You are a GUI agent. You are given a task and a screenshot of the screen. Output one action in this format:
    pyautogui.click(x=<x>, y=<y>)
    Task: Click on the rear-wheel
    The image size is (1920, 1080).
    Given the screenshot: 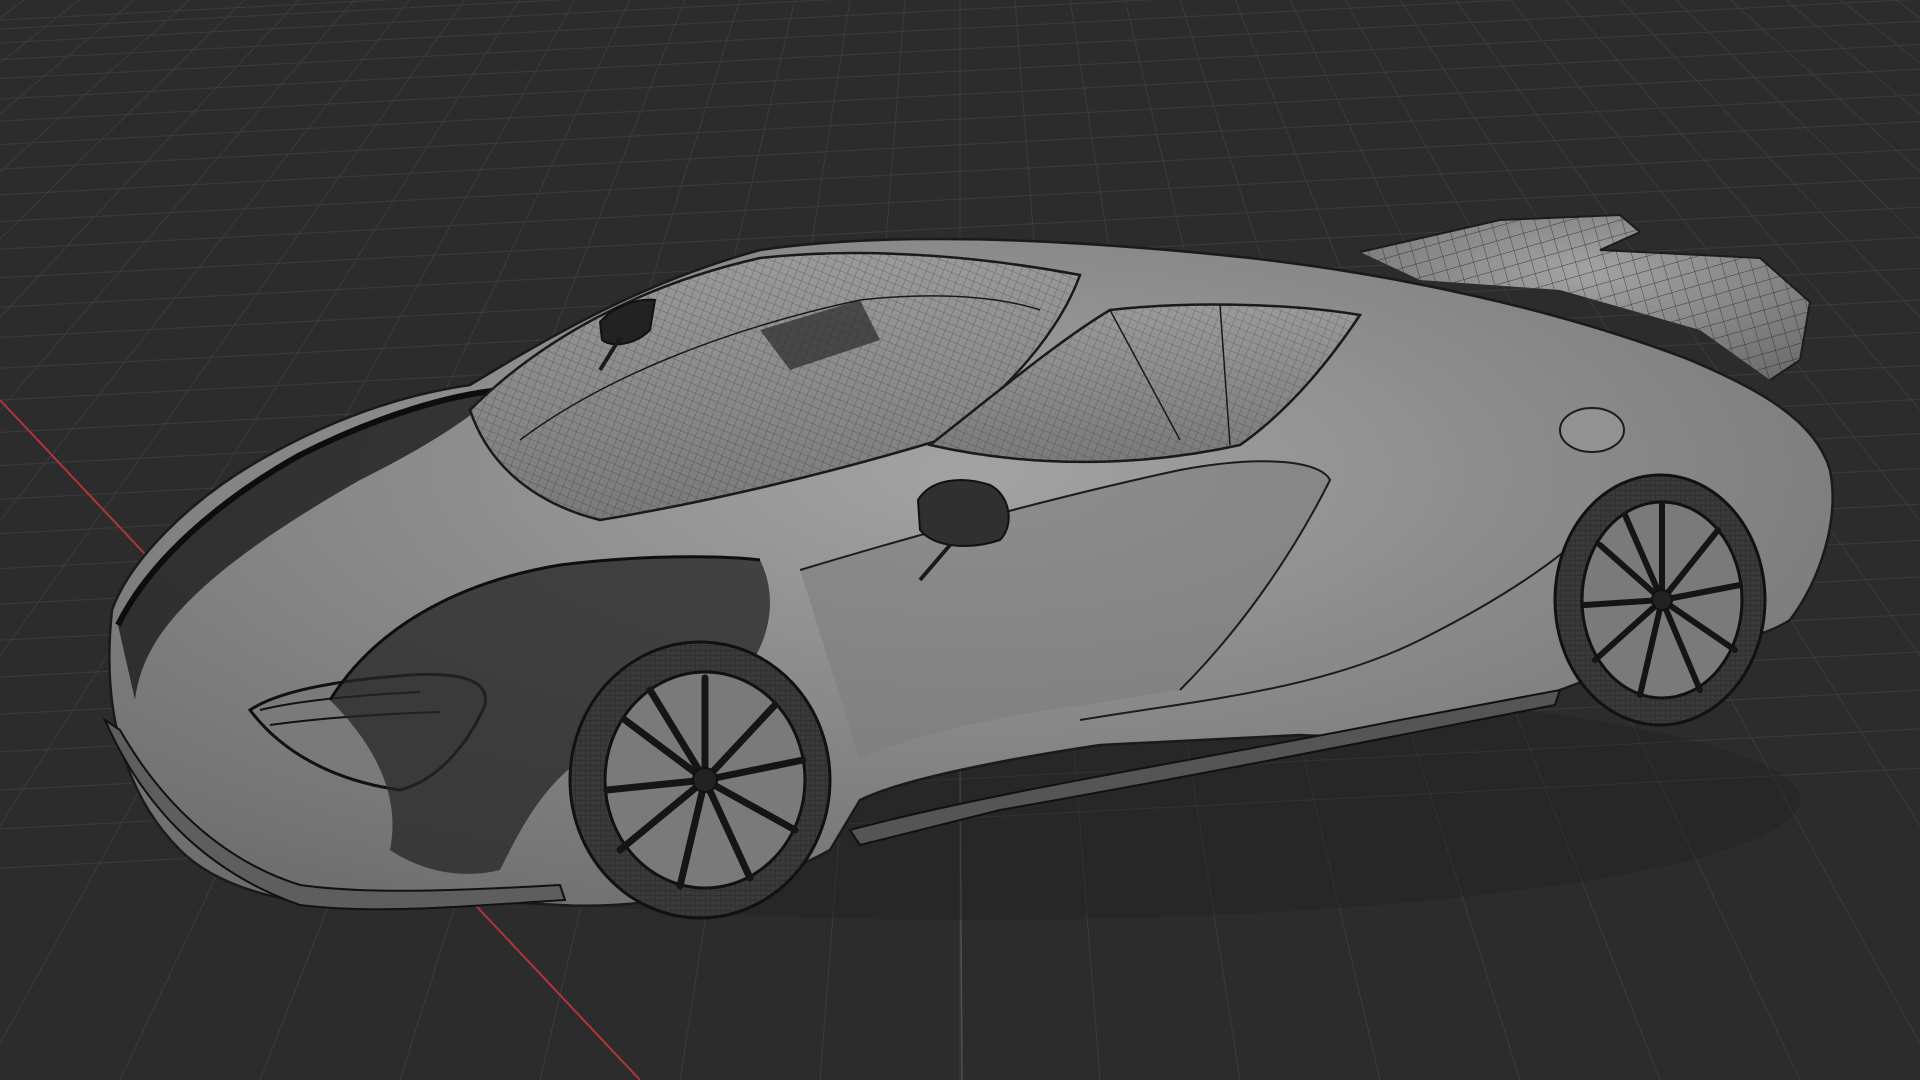 What is the action you would take?
    pyautogui.click(x=1660, y=600)
    